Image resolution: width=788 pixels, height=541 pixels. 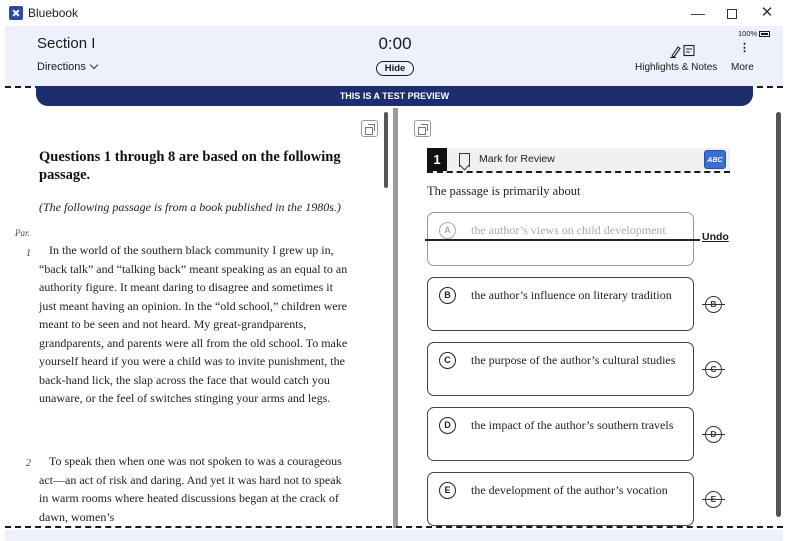 What do you see at coordinates (713, 369) in the screenshot?
I see `eliminate-option-c-button: C` at bounding box center [713, 369].